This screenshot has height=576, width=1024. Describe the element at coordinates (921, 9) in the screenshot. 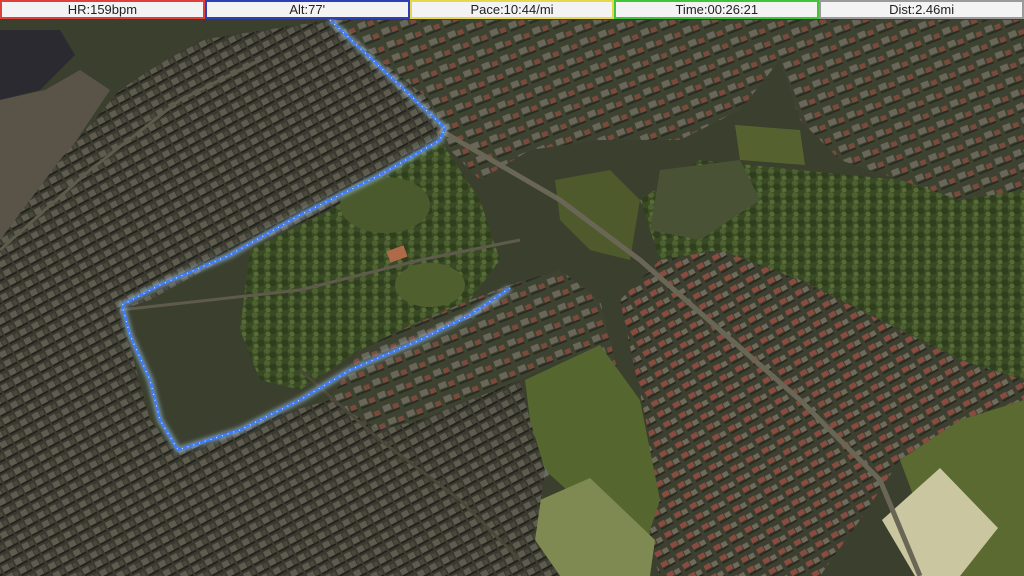

I see `distance-stat: Dist:2.46mi` at that location.